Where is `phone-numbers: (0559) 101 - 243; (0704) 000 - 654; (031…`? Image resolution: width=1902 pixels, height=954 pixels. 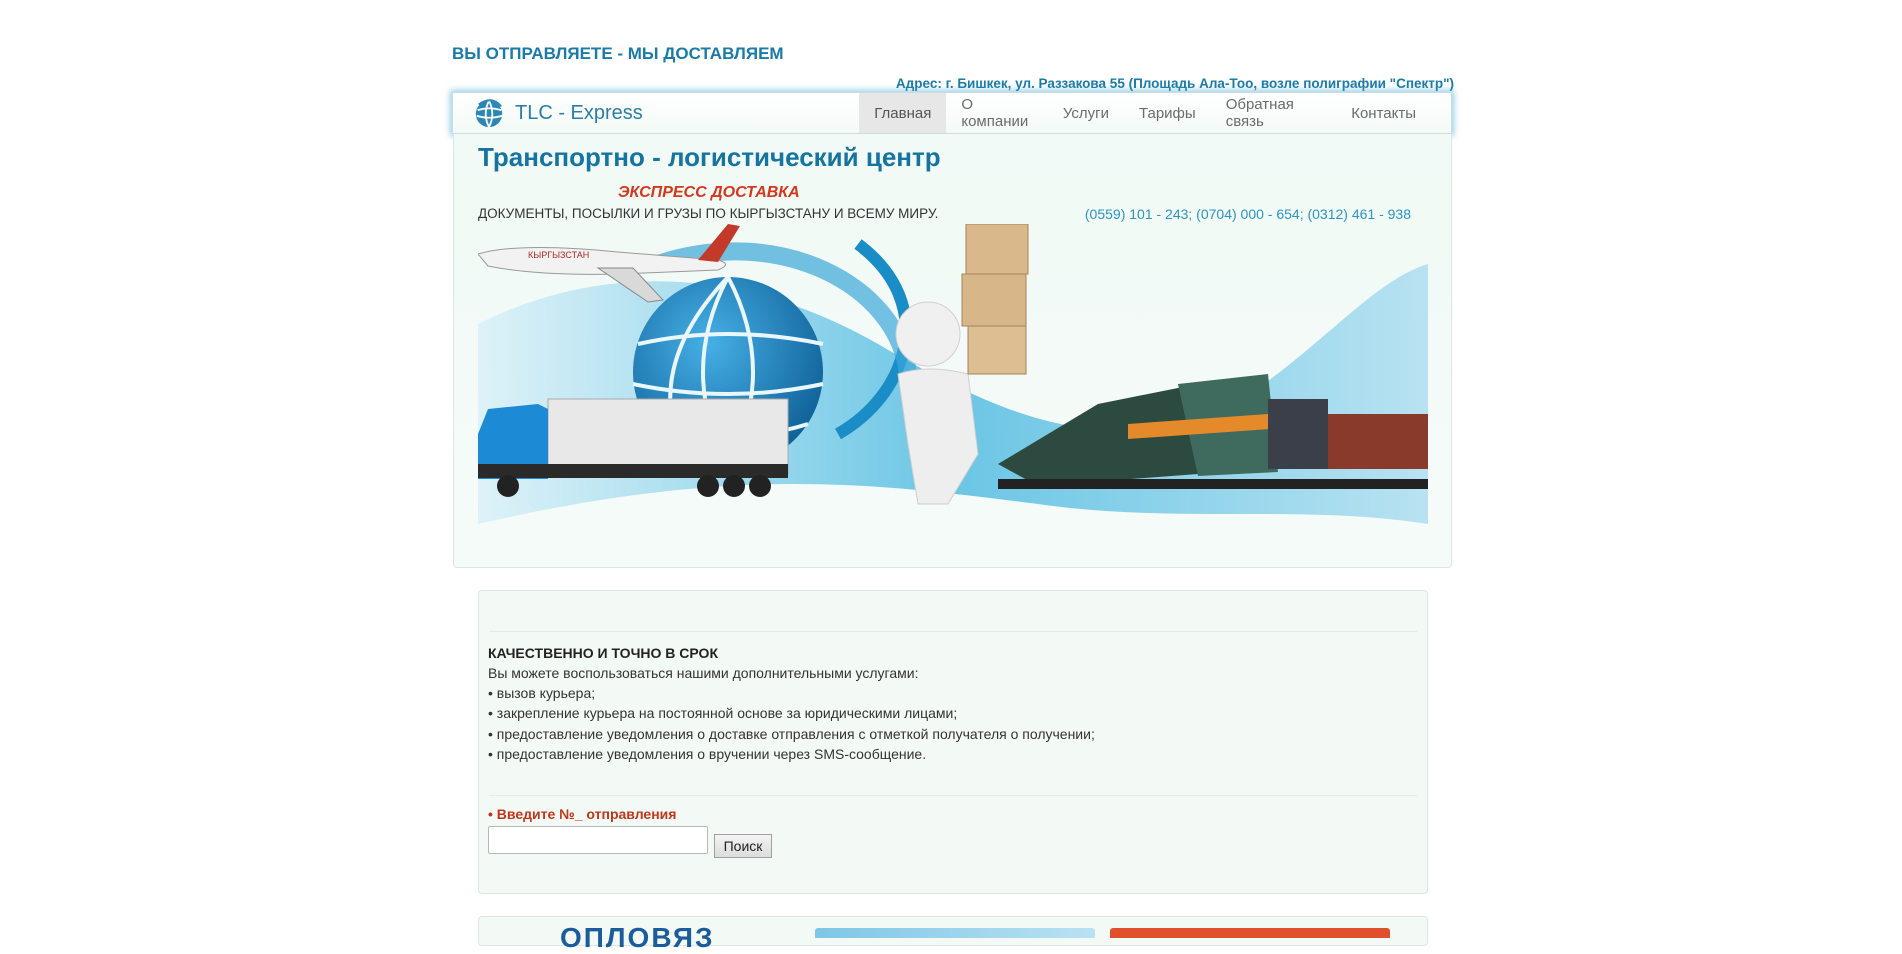
phone-numbers: (0559) 101 - 243; (0704) 000 - 654; (031… is located at coordinates (1247, 214).